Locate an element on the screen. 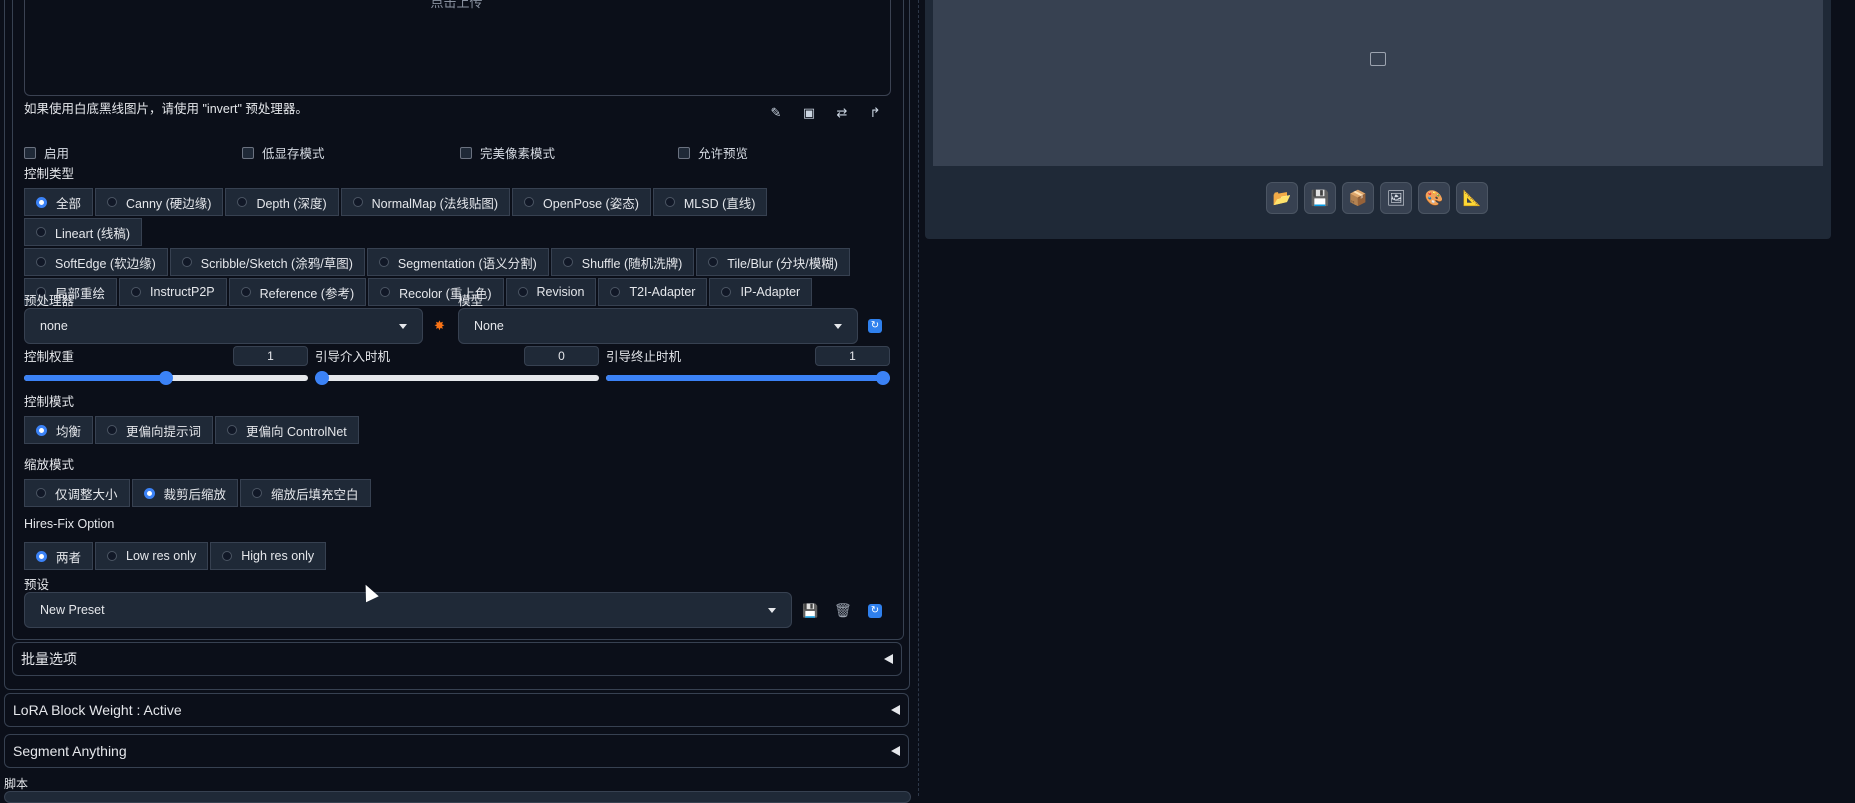 This screenshot has width=1855, height=803. radio-option: Scribble/Sketch (涂鸦/草图) is located at coordinates (267, 262).